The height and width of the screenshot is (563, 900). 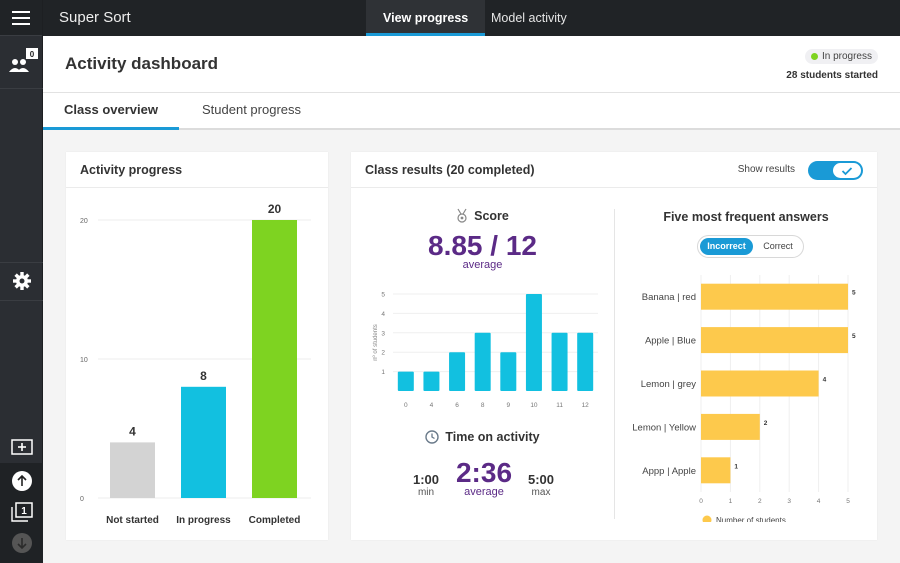 What do you see at coordinates (751, 519) in the screenshot?
I see `legend-label: Number of students` at bounding box center [751, 519].